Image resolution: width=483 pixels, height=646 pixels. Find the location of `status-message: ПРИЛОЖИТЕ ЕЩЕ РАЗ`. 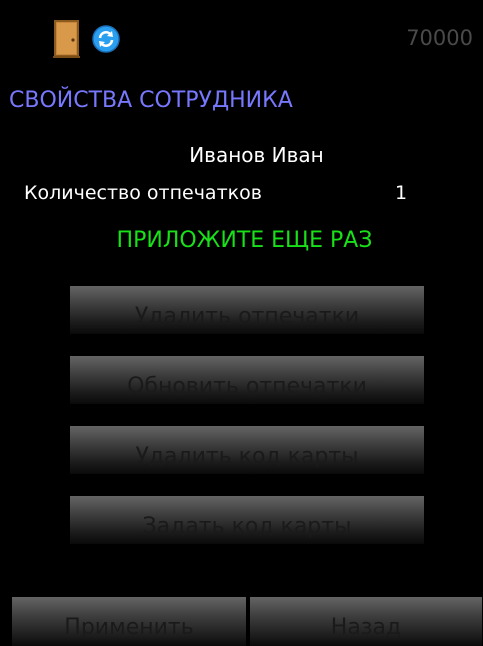

status-message: ПРИЛОЖИТЕ ЕЩЕ РАЗ is located at coordinates (244, 240).